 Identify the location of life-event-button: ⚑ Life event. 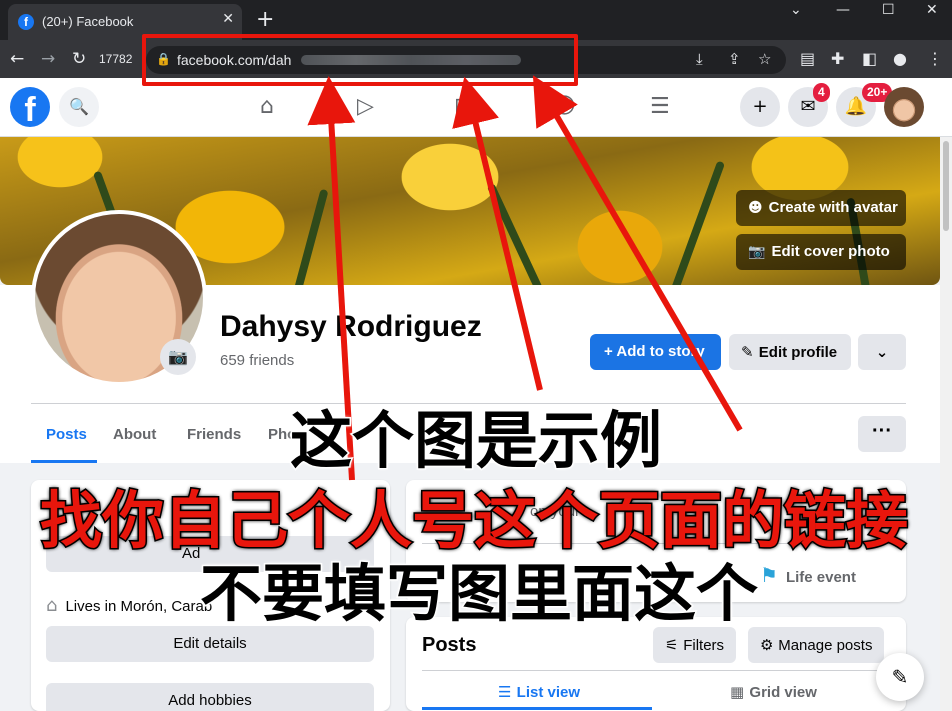
(808, 575).